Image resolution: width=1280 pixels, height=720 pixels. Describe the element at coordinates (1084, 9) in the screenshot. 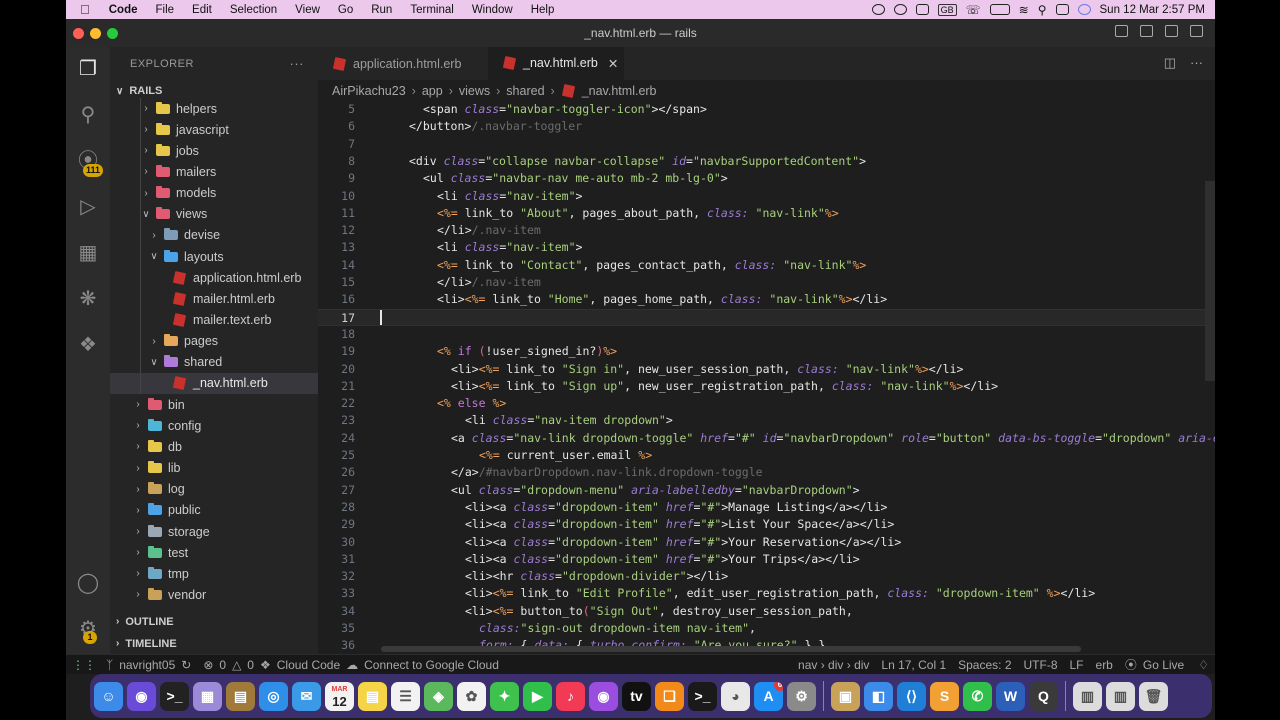

I see `siri-icon` at that location.